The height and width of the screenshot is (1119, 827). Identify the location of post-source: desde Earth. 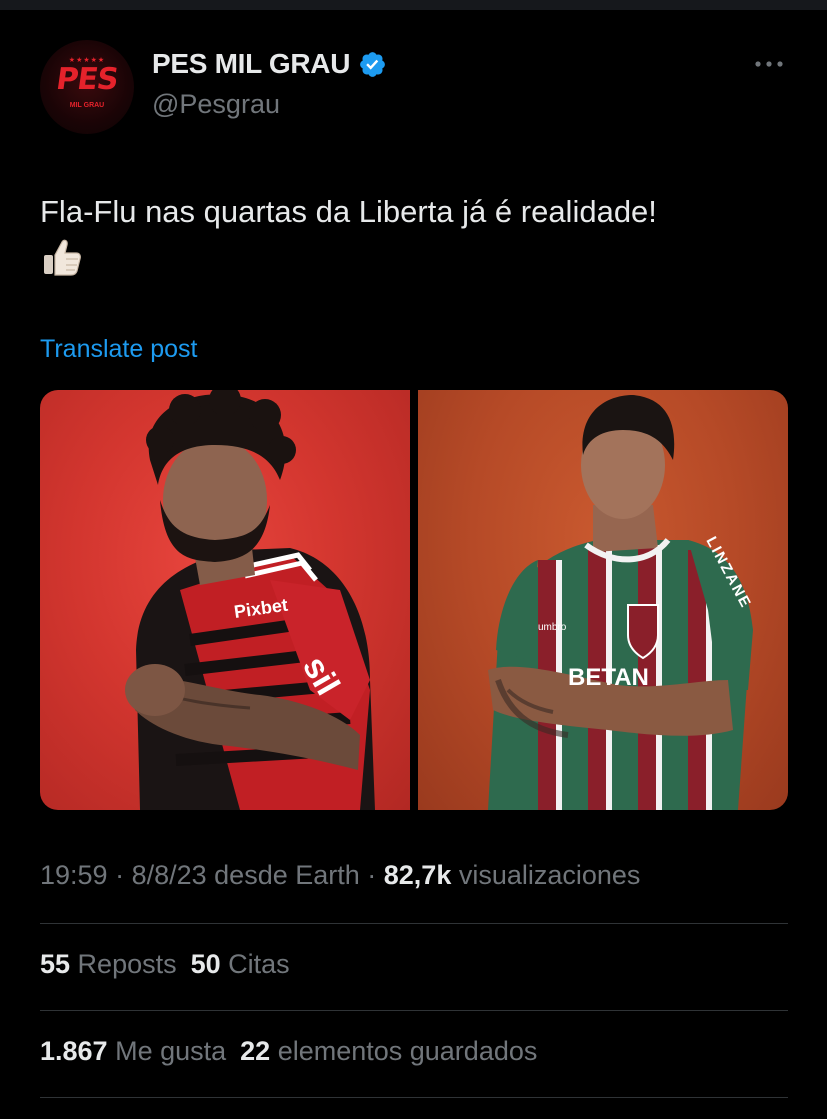
(283, 875).